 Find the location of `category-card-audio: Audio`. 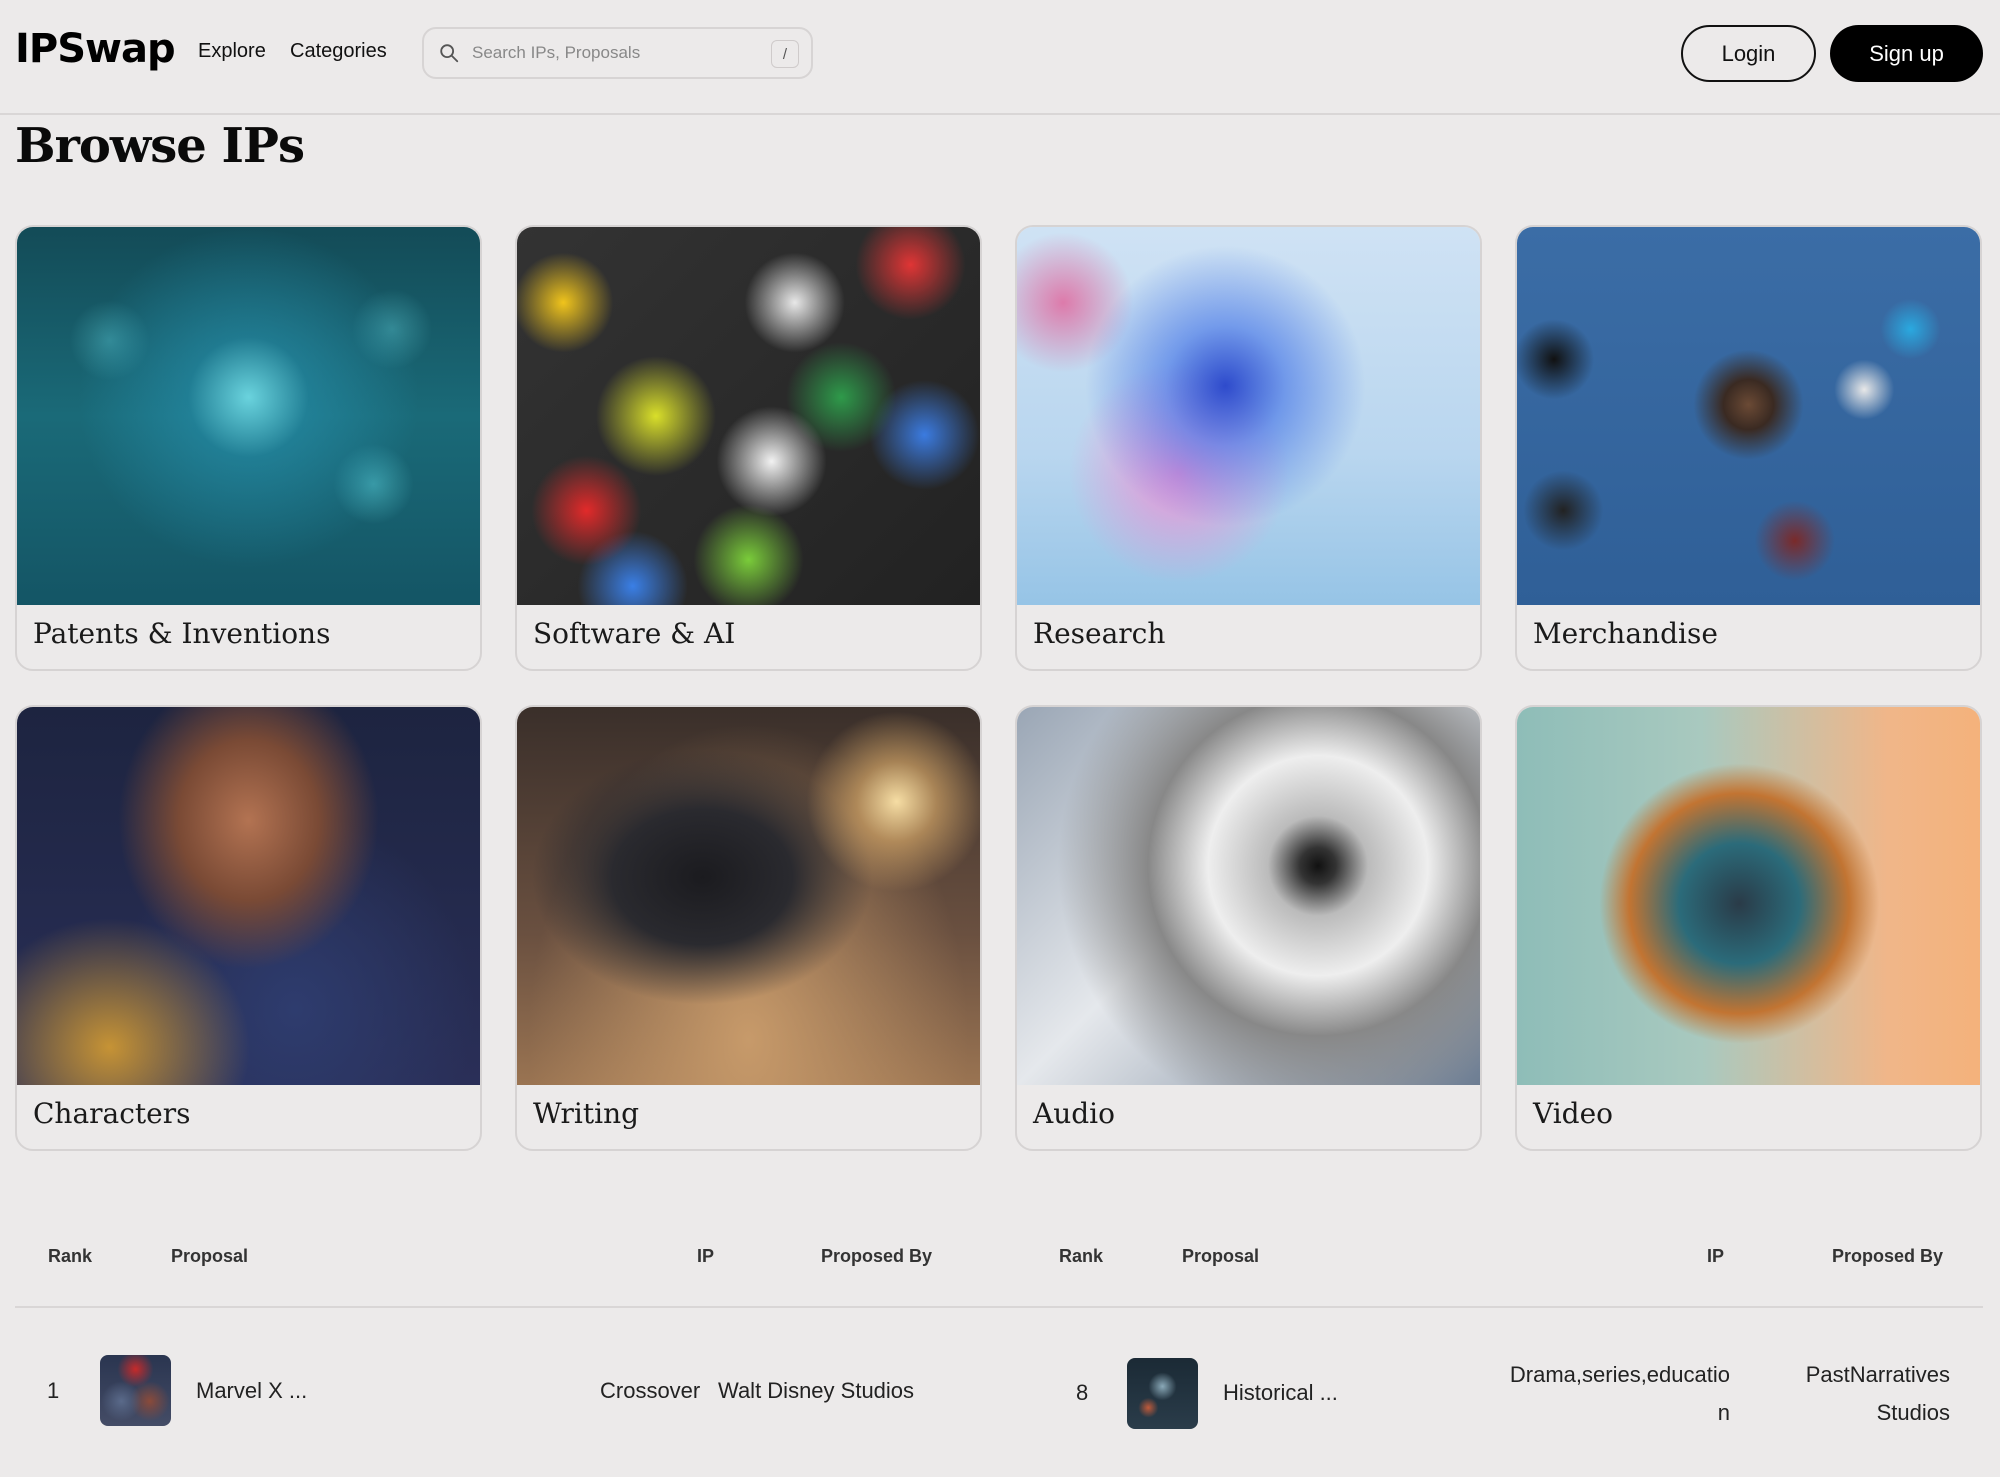

category-card-audio: Audio is located at coordinates (1248, 928).